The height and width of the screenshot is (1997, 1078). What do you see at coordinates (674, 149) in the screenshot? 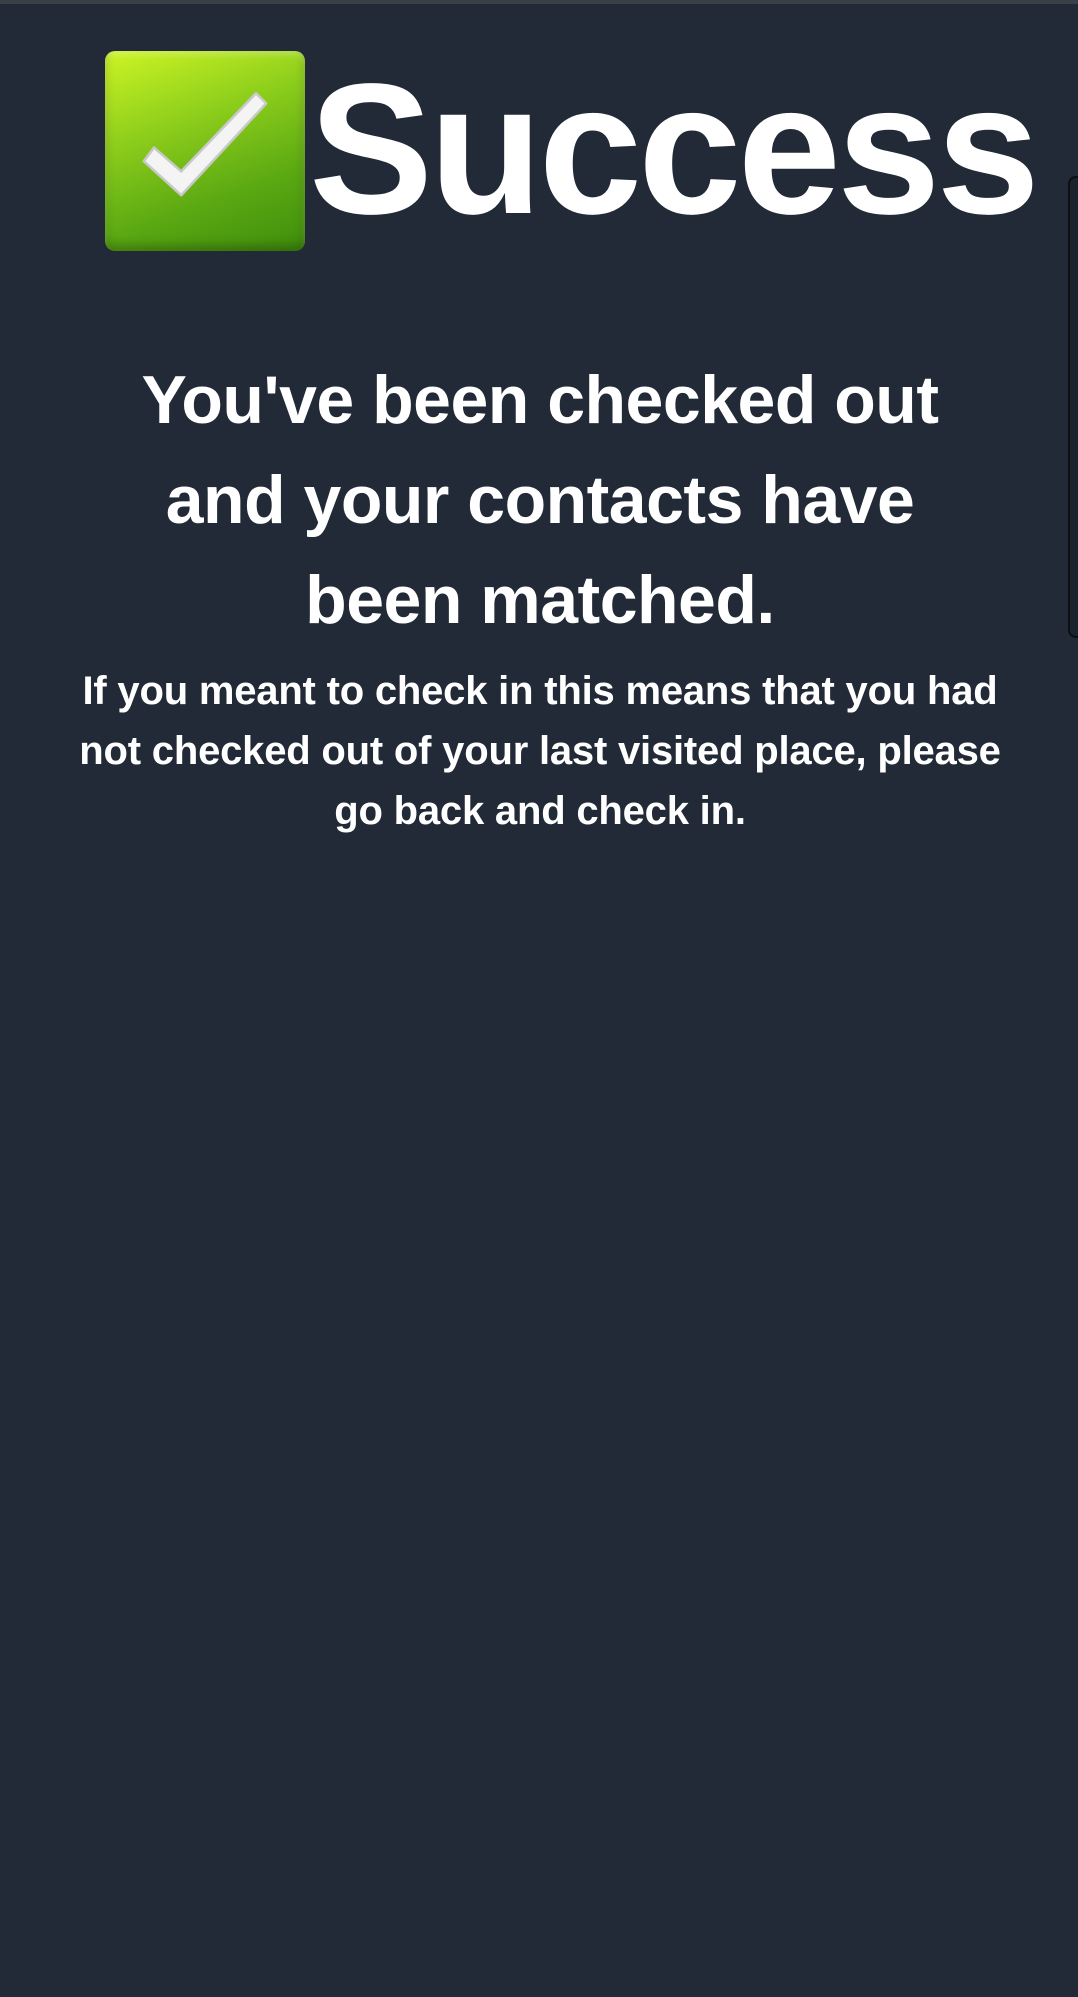
I see `page-title: Success` at bounding box center [674, 149].